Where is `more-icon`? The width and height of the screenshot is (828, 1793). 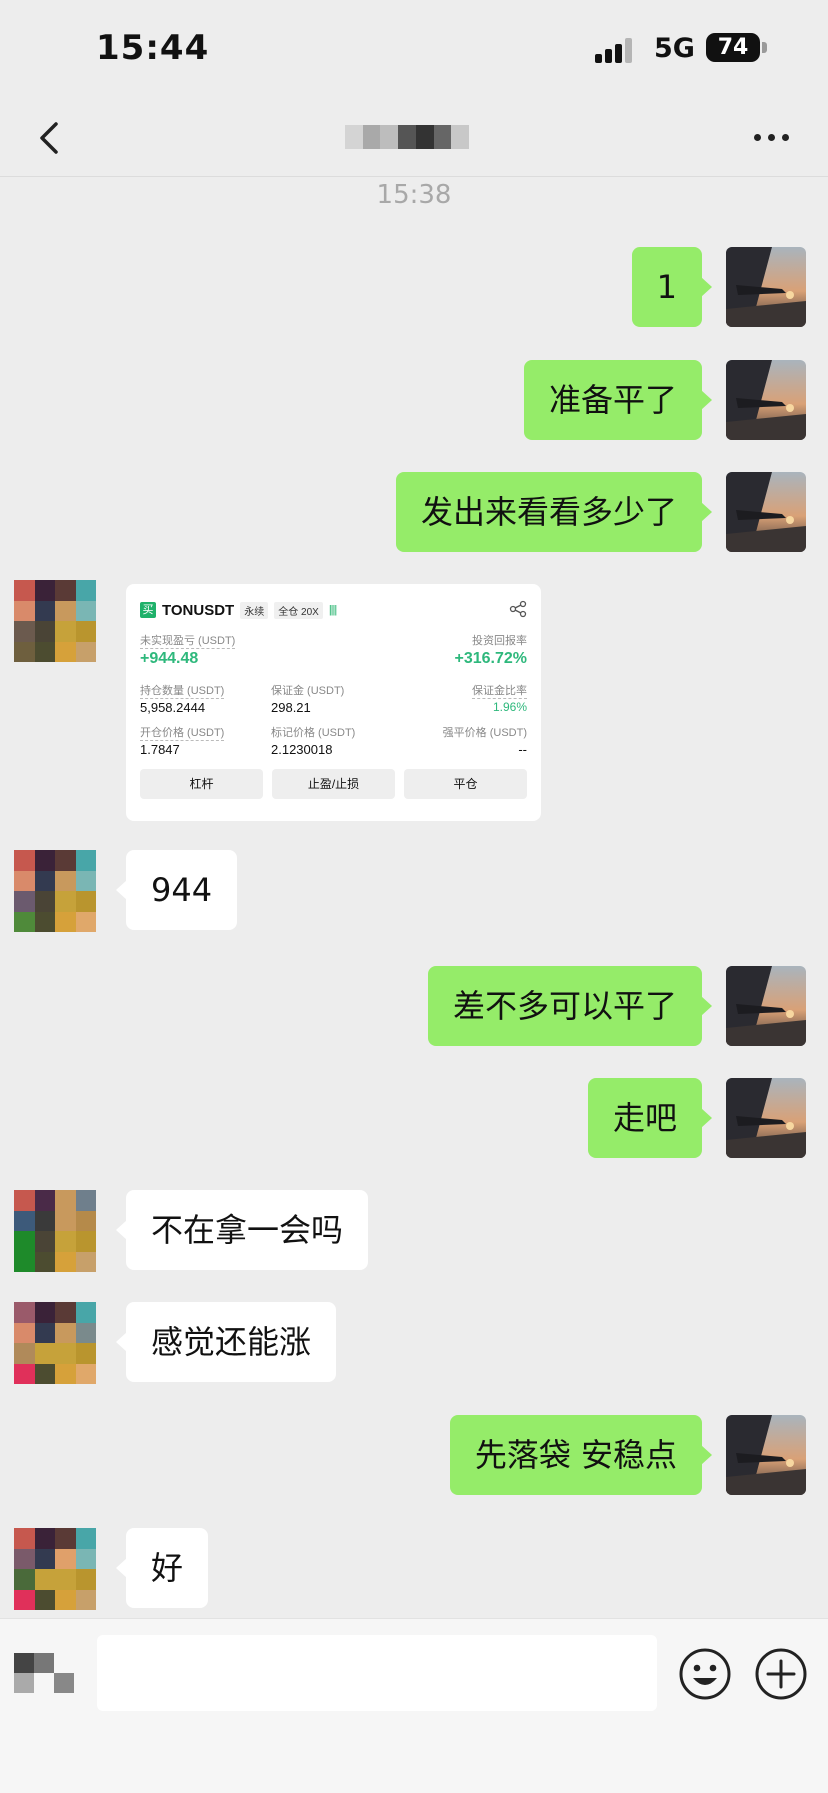
more-icon is located at coordinates (772, 138).